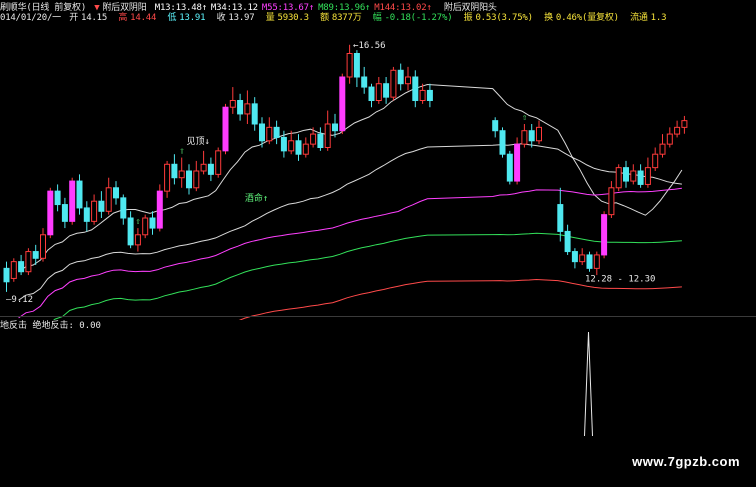 The width and height of the screenshot is (756, 487). Describe the element at coordinates (620, 280) in the screenshot. I see `gap-range-label: 12.28 - 12.30` at that location.